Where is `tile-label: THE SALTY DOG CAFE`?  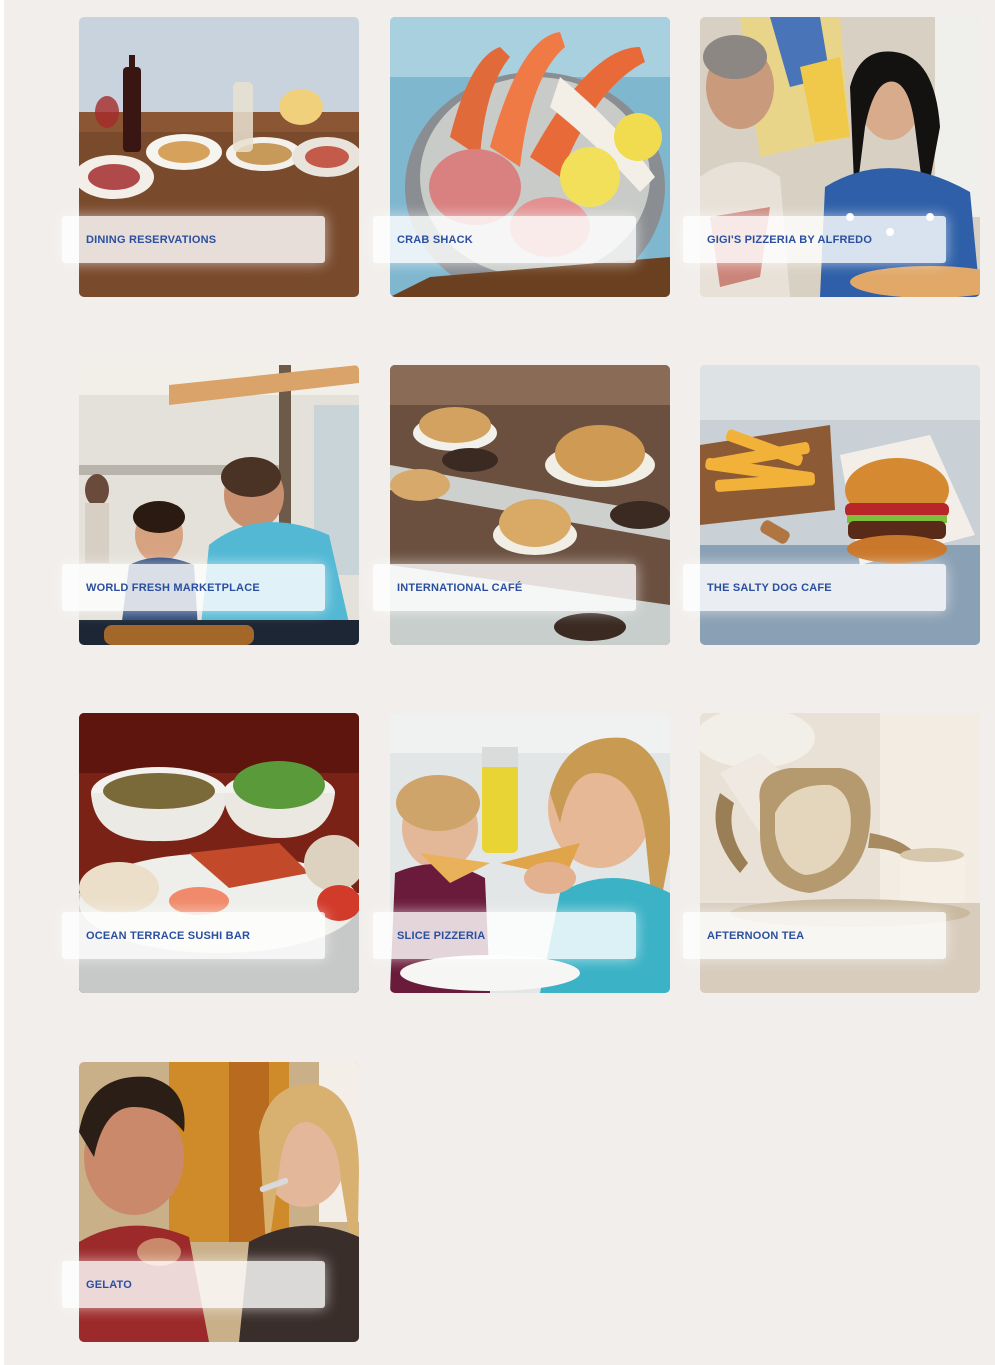
tile-label: THE SALTY DOG CAFE is located at coordinates (814, 587).